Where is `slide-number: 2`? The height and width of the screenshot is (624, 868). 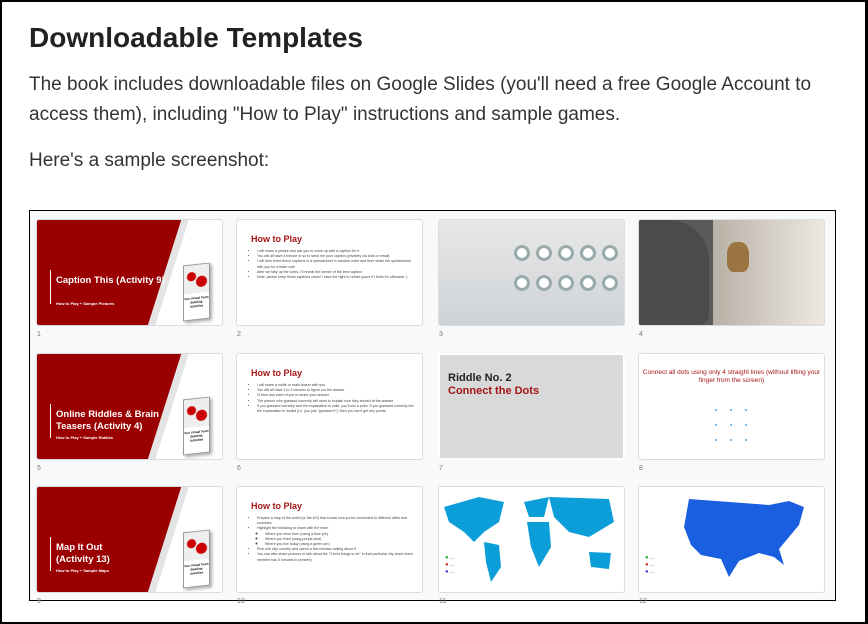
slide-number: 2 is located at coordinates (239, 334).